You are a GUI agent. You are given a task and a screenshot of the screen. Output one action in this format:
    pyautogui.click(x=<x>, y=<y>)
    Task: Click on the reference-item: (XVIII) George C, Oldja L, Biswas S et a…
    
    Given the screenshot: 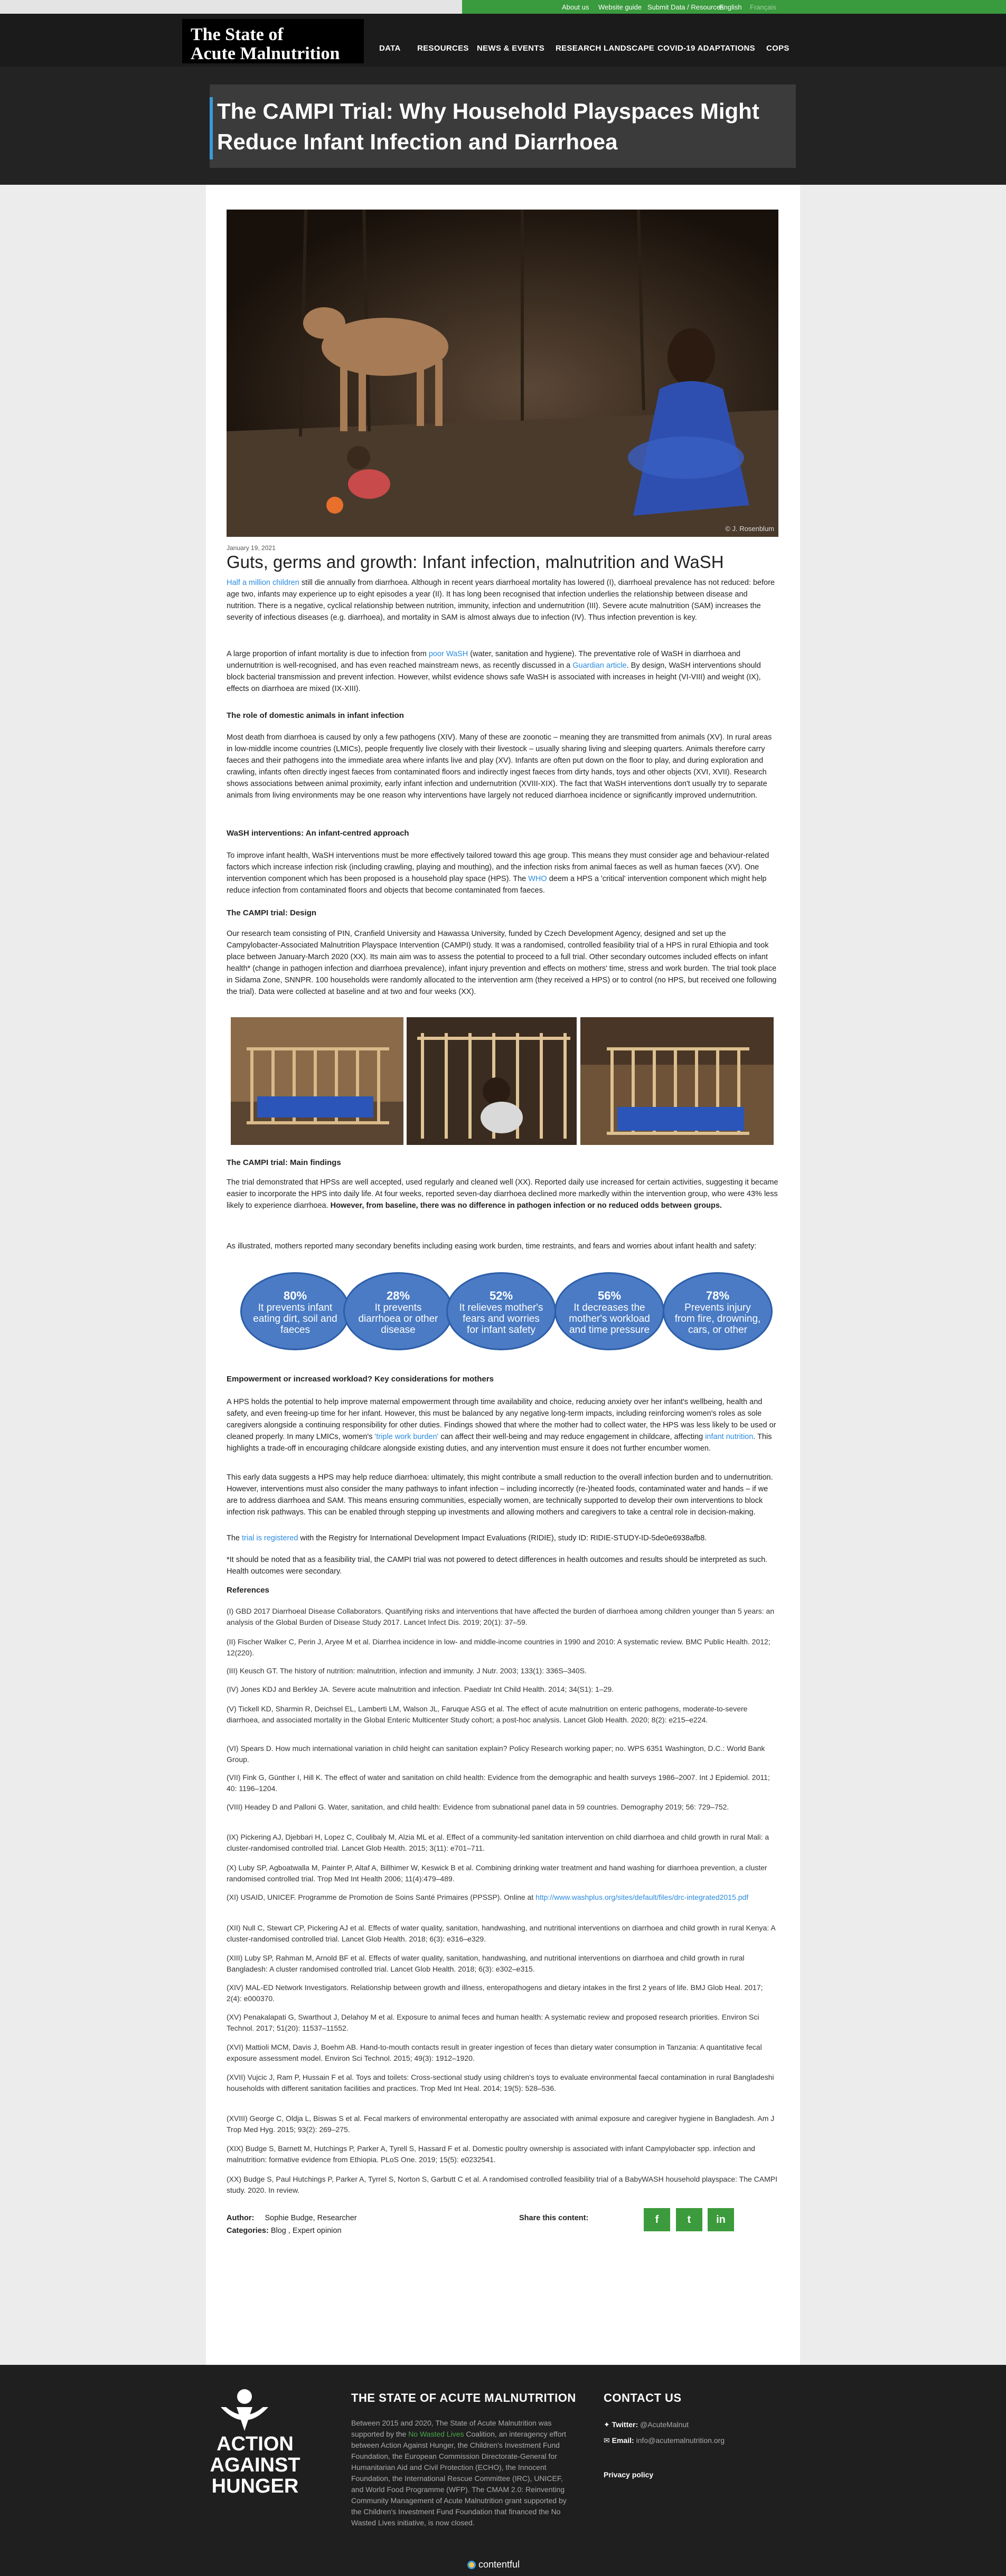 What is the action you would take?
    pyautogui.click(x=501, y=2124)
    